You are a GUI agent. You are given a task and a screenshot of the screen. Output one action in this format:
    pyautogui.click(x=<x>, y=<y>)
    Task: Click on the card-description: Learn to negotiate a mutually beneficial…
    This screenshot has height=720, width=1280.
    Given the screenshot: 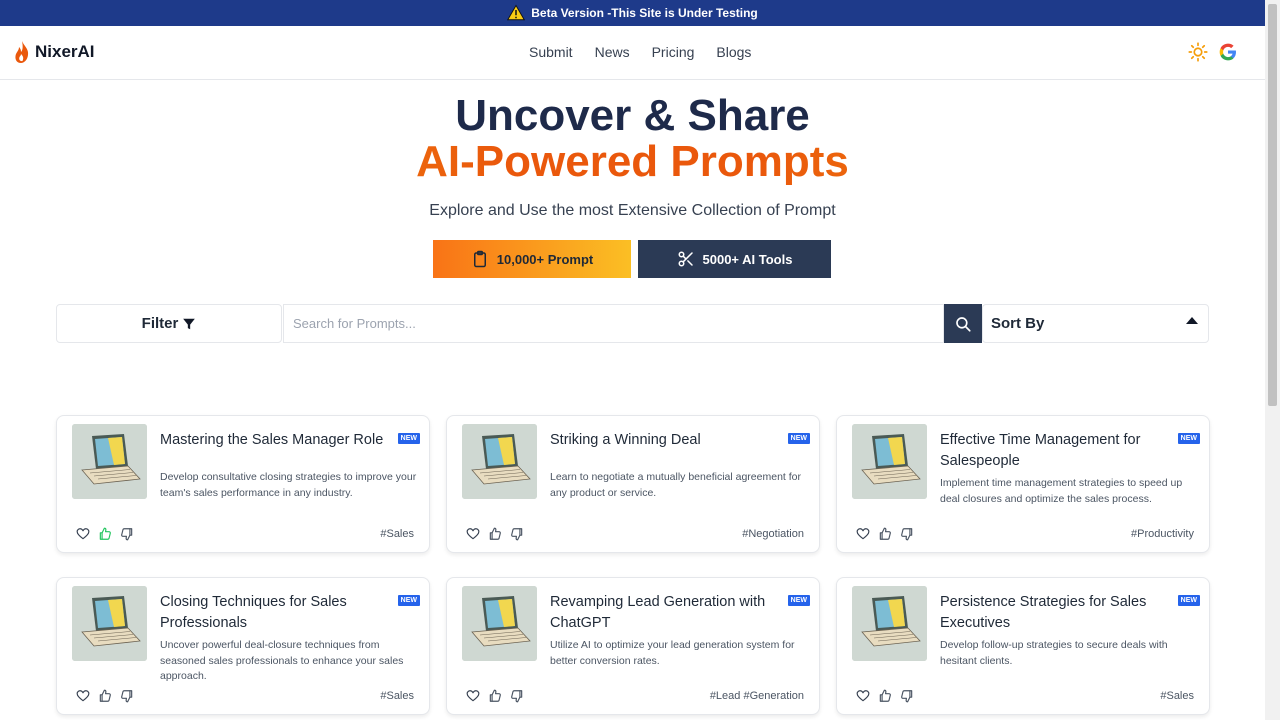 What is the action you would take?
    pyautogui.click(x=675, y=485)
    